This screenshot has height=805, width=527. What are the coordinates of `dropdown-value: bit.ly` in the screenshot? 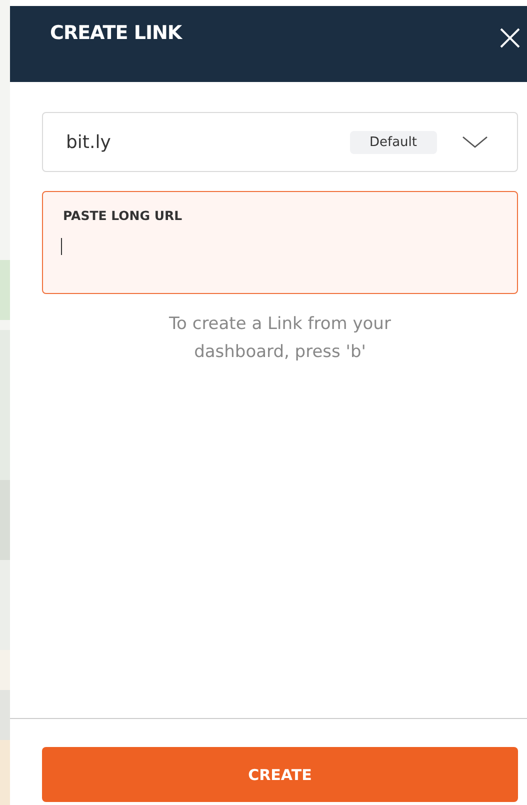 It's located at (89, 142).